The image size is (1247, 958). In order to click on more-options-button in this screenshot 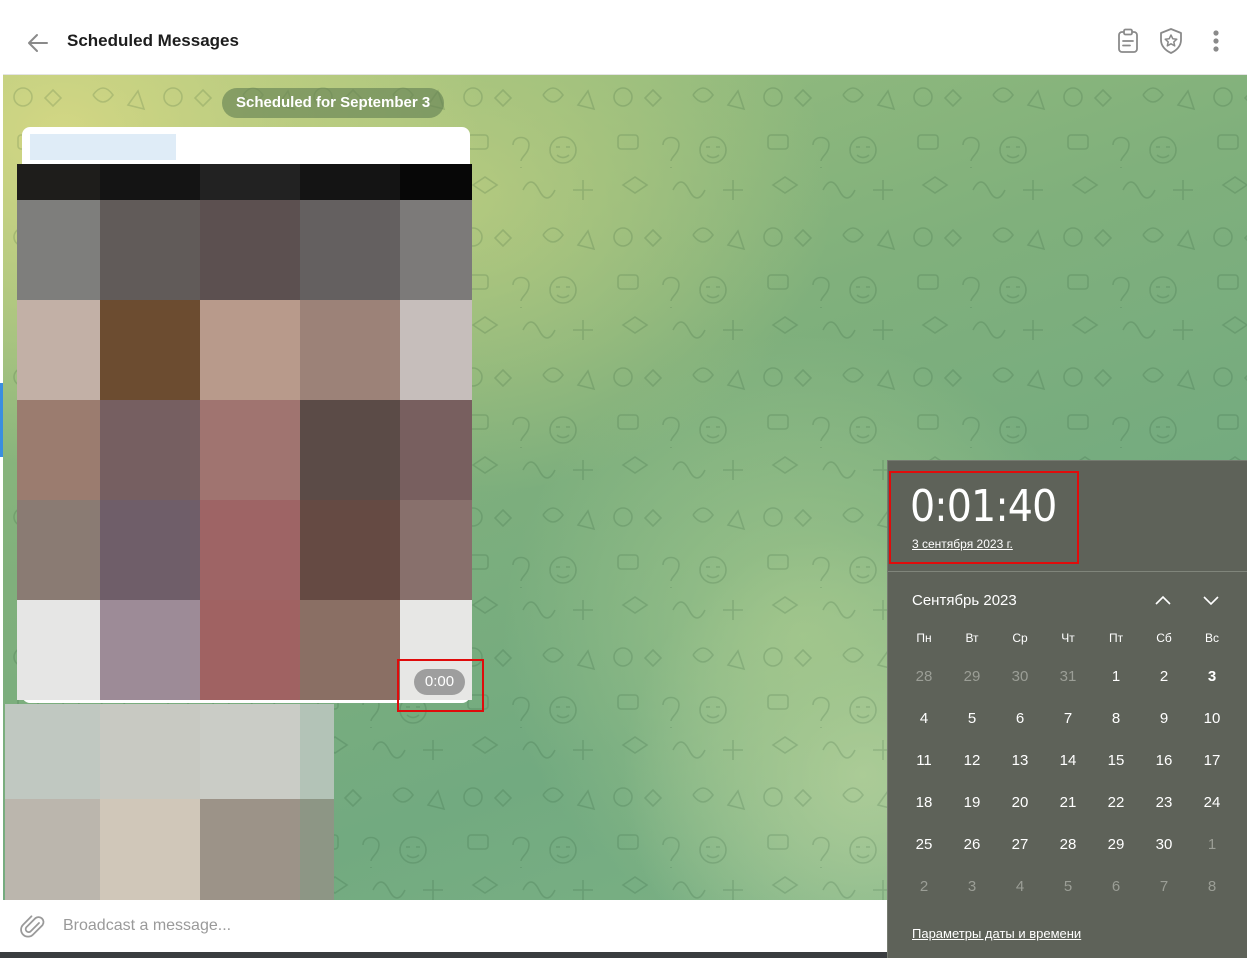, I will do `click(1216, 41)`.